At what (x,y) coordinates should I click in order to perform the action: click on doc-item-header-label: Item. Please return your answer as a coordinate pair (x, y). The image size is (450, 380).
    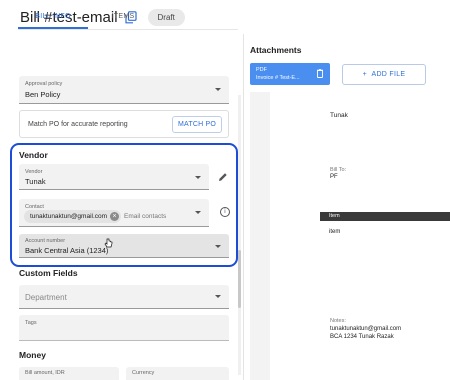
    Looking at the image, I should click on (334, 216).